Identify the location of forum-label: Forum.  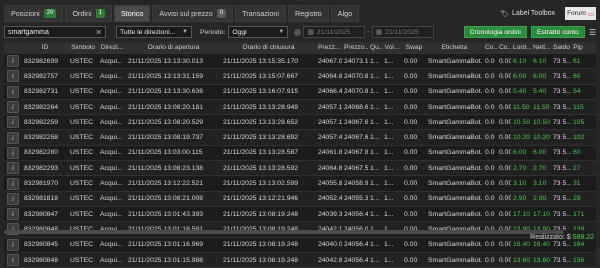
(576, 13).